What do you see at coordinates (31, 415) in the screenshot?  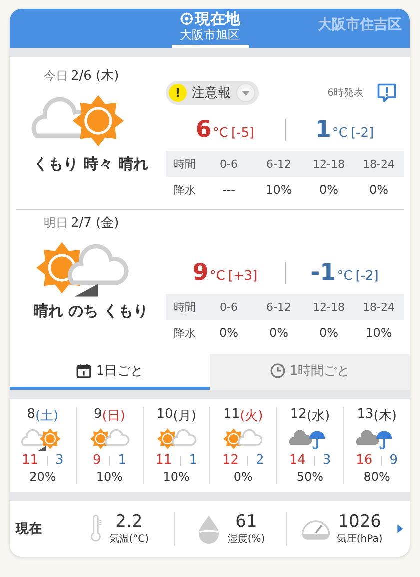 I see `day-number: 8` at bounding box center [31, 415].